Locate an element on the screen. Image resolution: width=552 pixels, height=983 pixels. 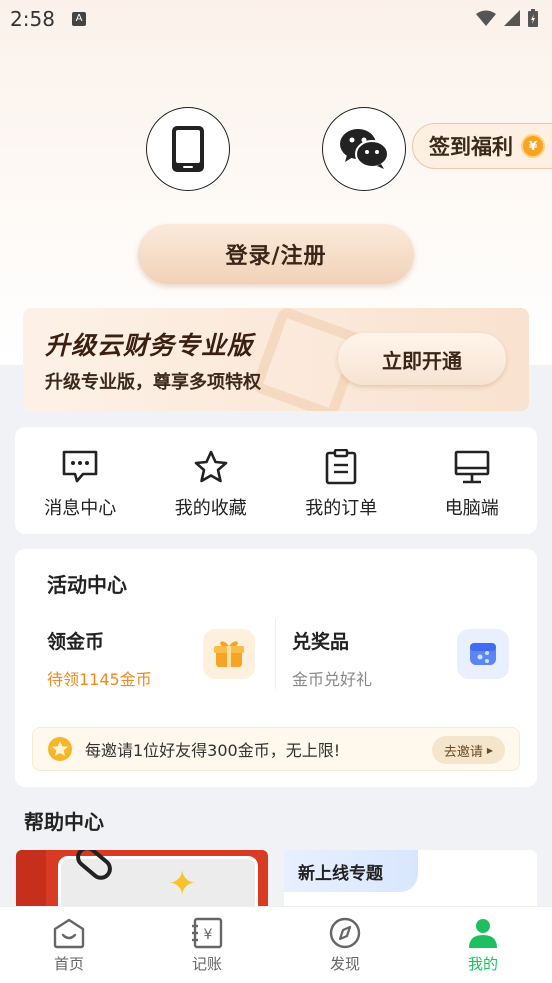
login-register-button: 登录/注册 is located at coordinates (276, 254).